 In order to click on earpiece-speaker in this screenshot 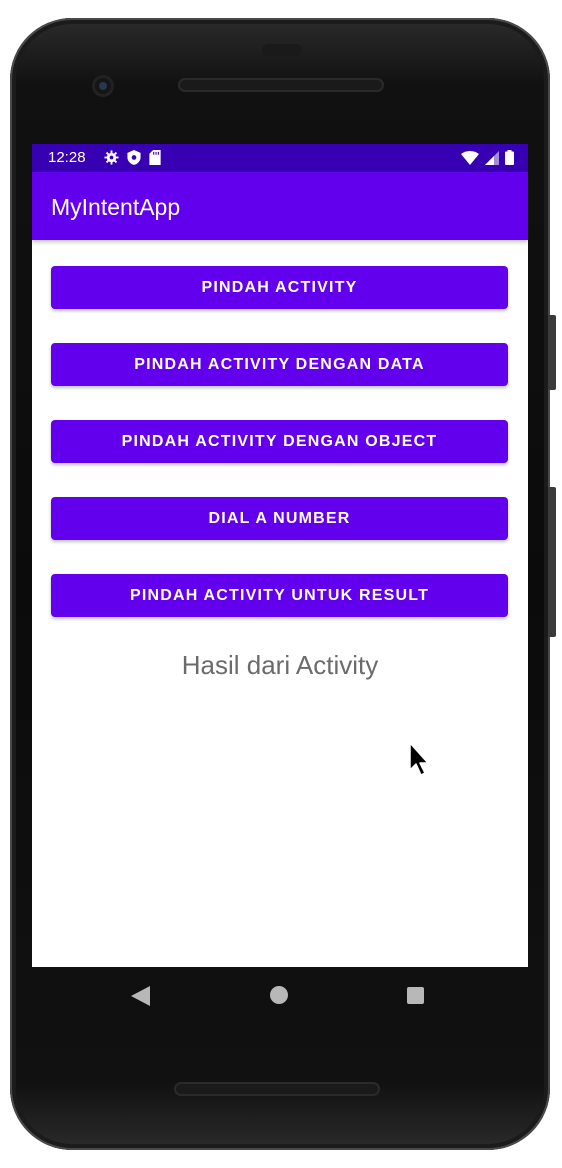, I will do `click(281, 85)`.